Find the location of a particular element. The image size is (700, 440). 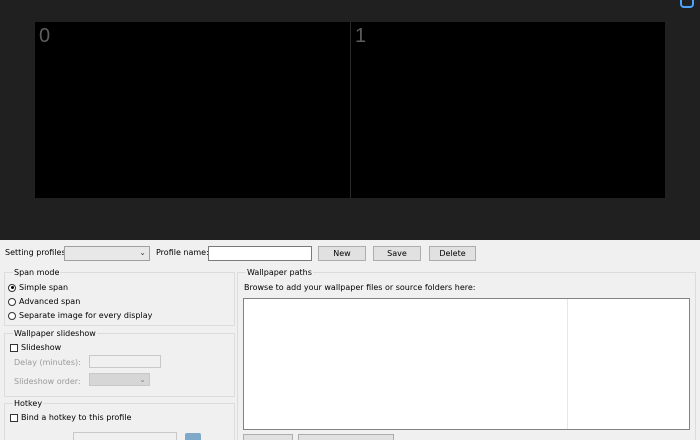

setting-profiles-dropdown: ⌄ is located at coordinates (107, 253).